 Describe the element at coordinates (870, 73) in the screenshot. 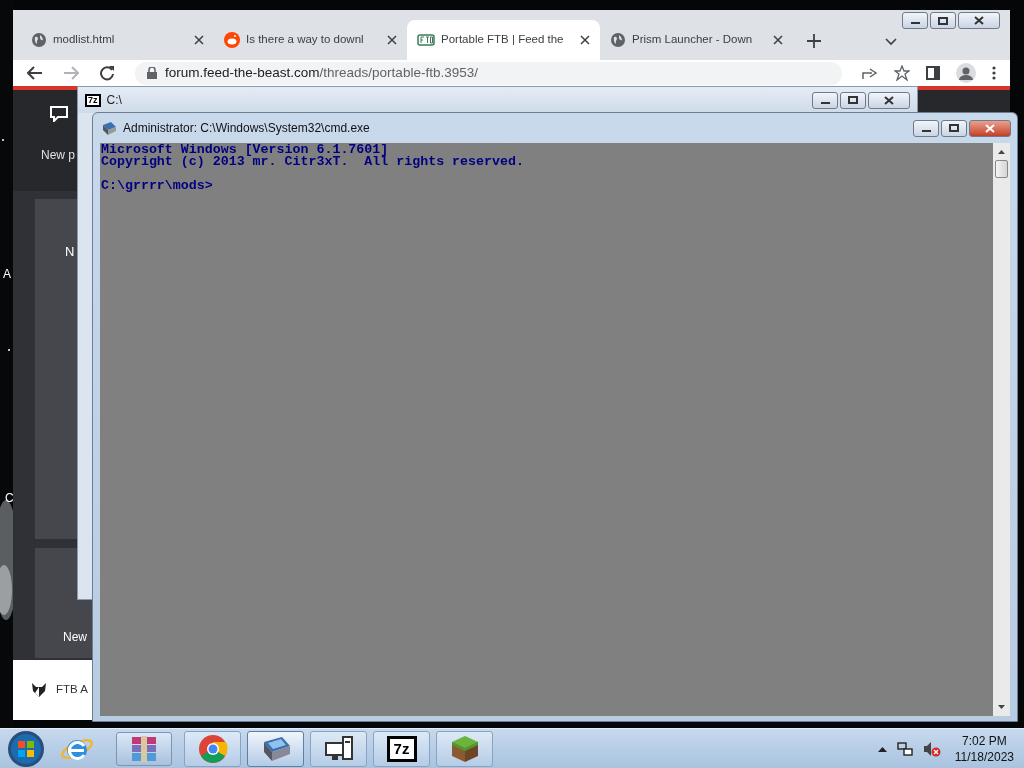

I see `share-icon` at that location.